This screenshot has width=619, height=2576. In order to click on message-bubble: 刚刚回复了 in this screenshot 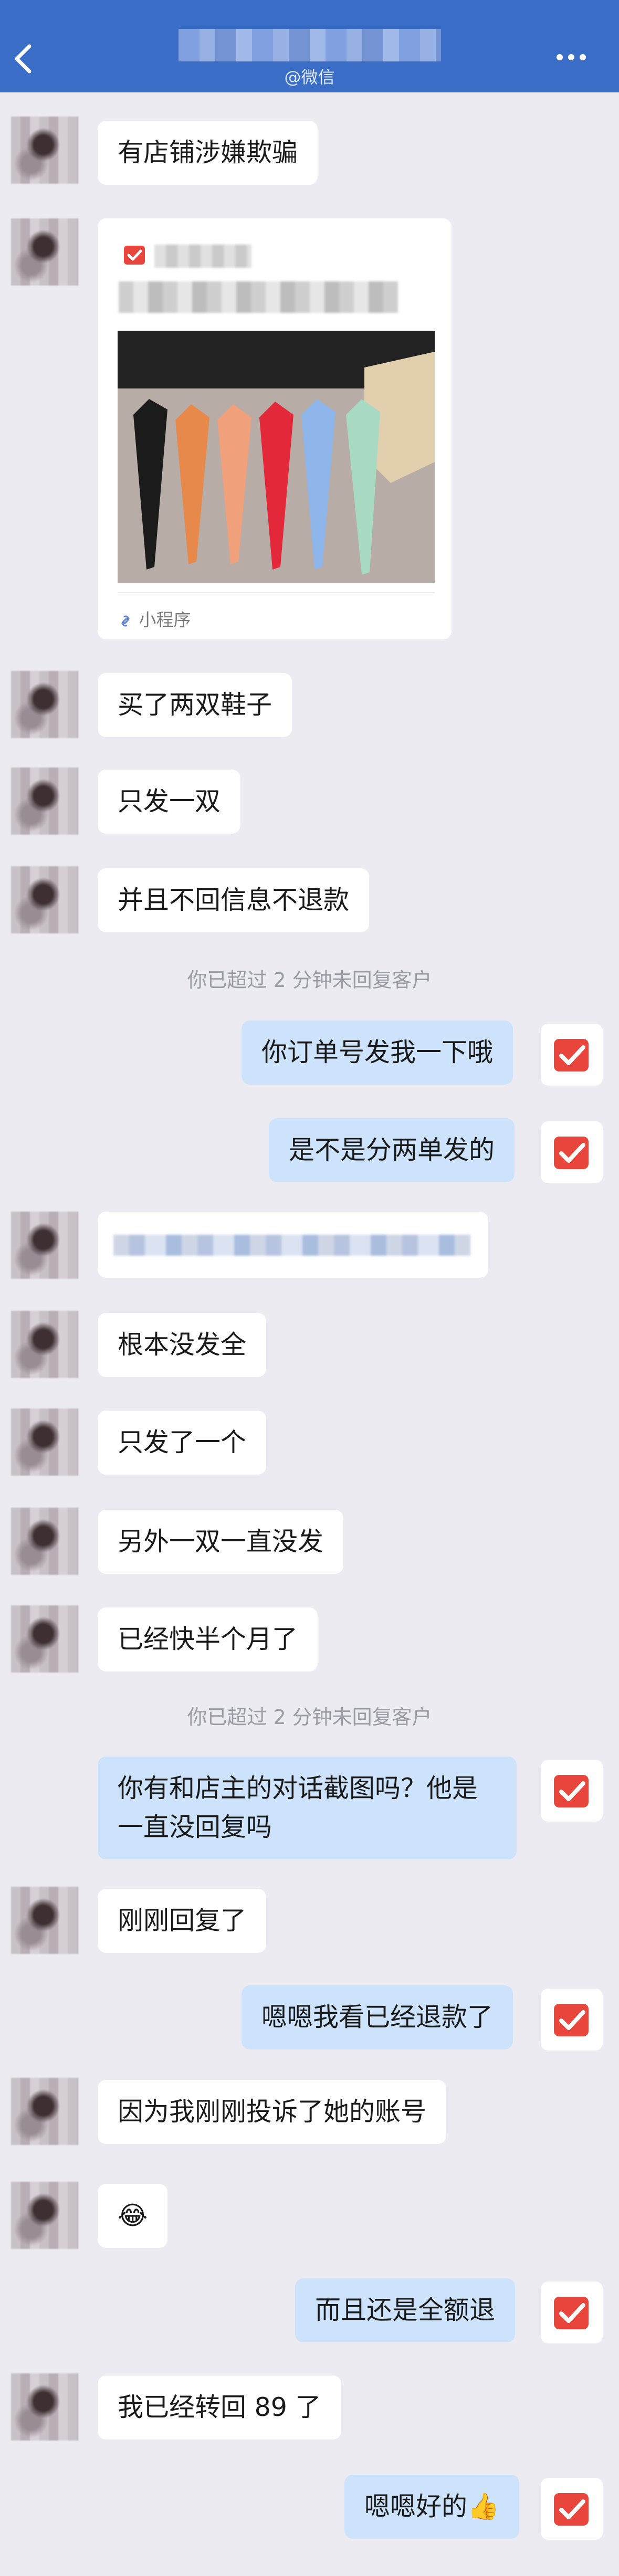, I will do `click(182, 1921)`.